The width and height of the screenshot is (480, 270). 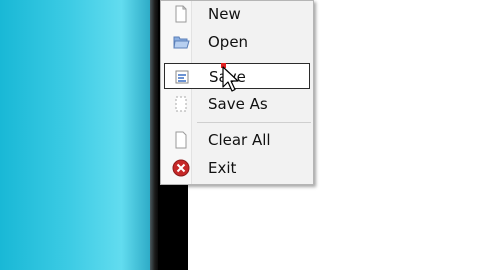 I want to click on menu-item-open: Open, so click(x=237, y=42).